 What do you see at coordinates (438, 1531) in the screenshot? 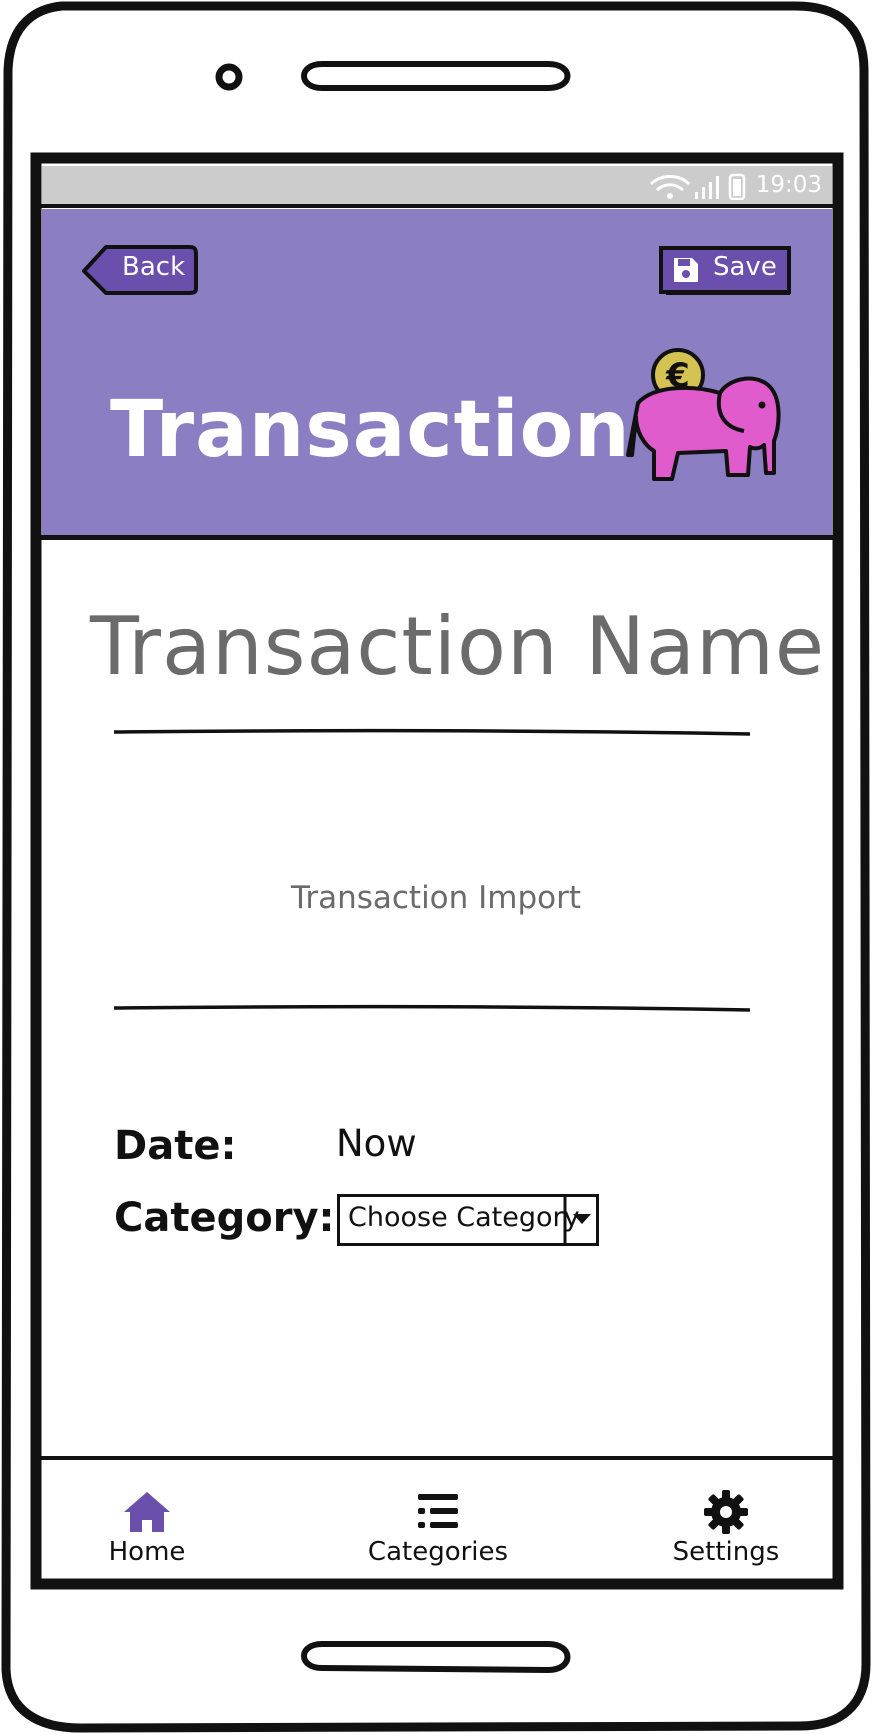
I see `nav-item-categories: Categories` at bounding box center [438, 1531].